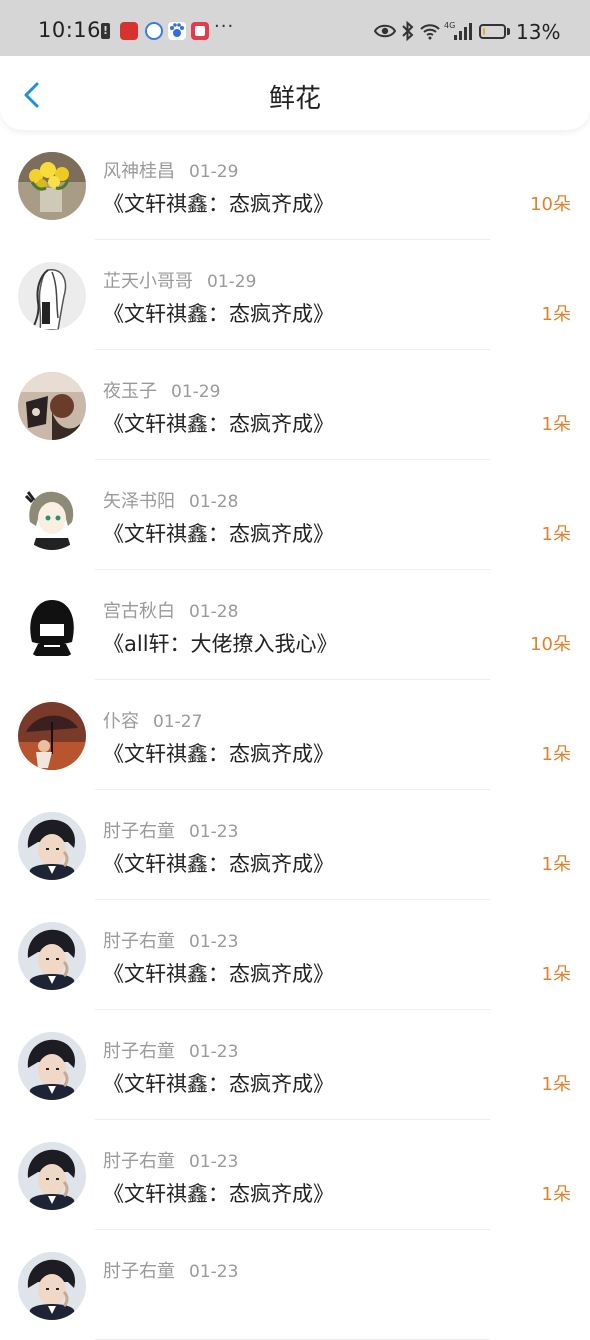  Describe the element at coordinates (295, 32) in the screenshot. I see `status-bar: 10:16 ! ··· 4G 13%` at that location.